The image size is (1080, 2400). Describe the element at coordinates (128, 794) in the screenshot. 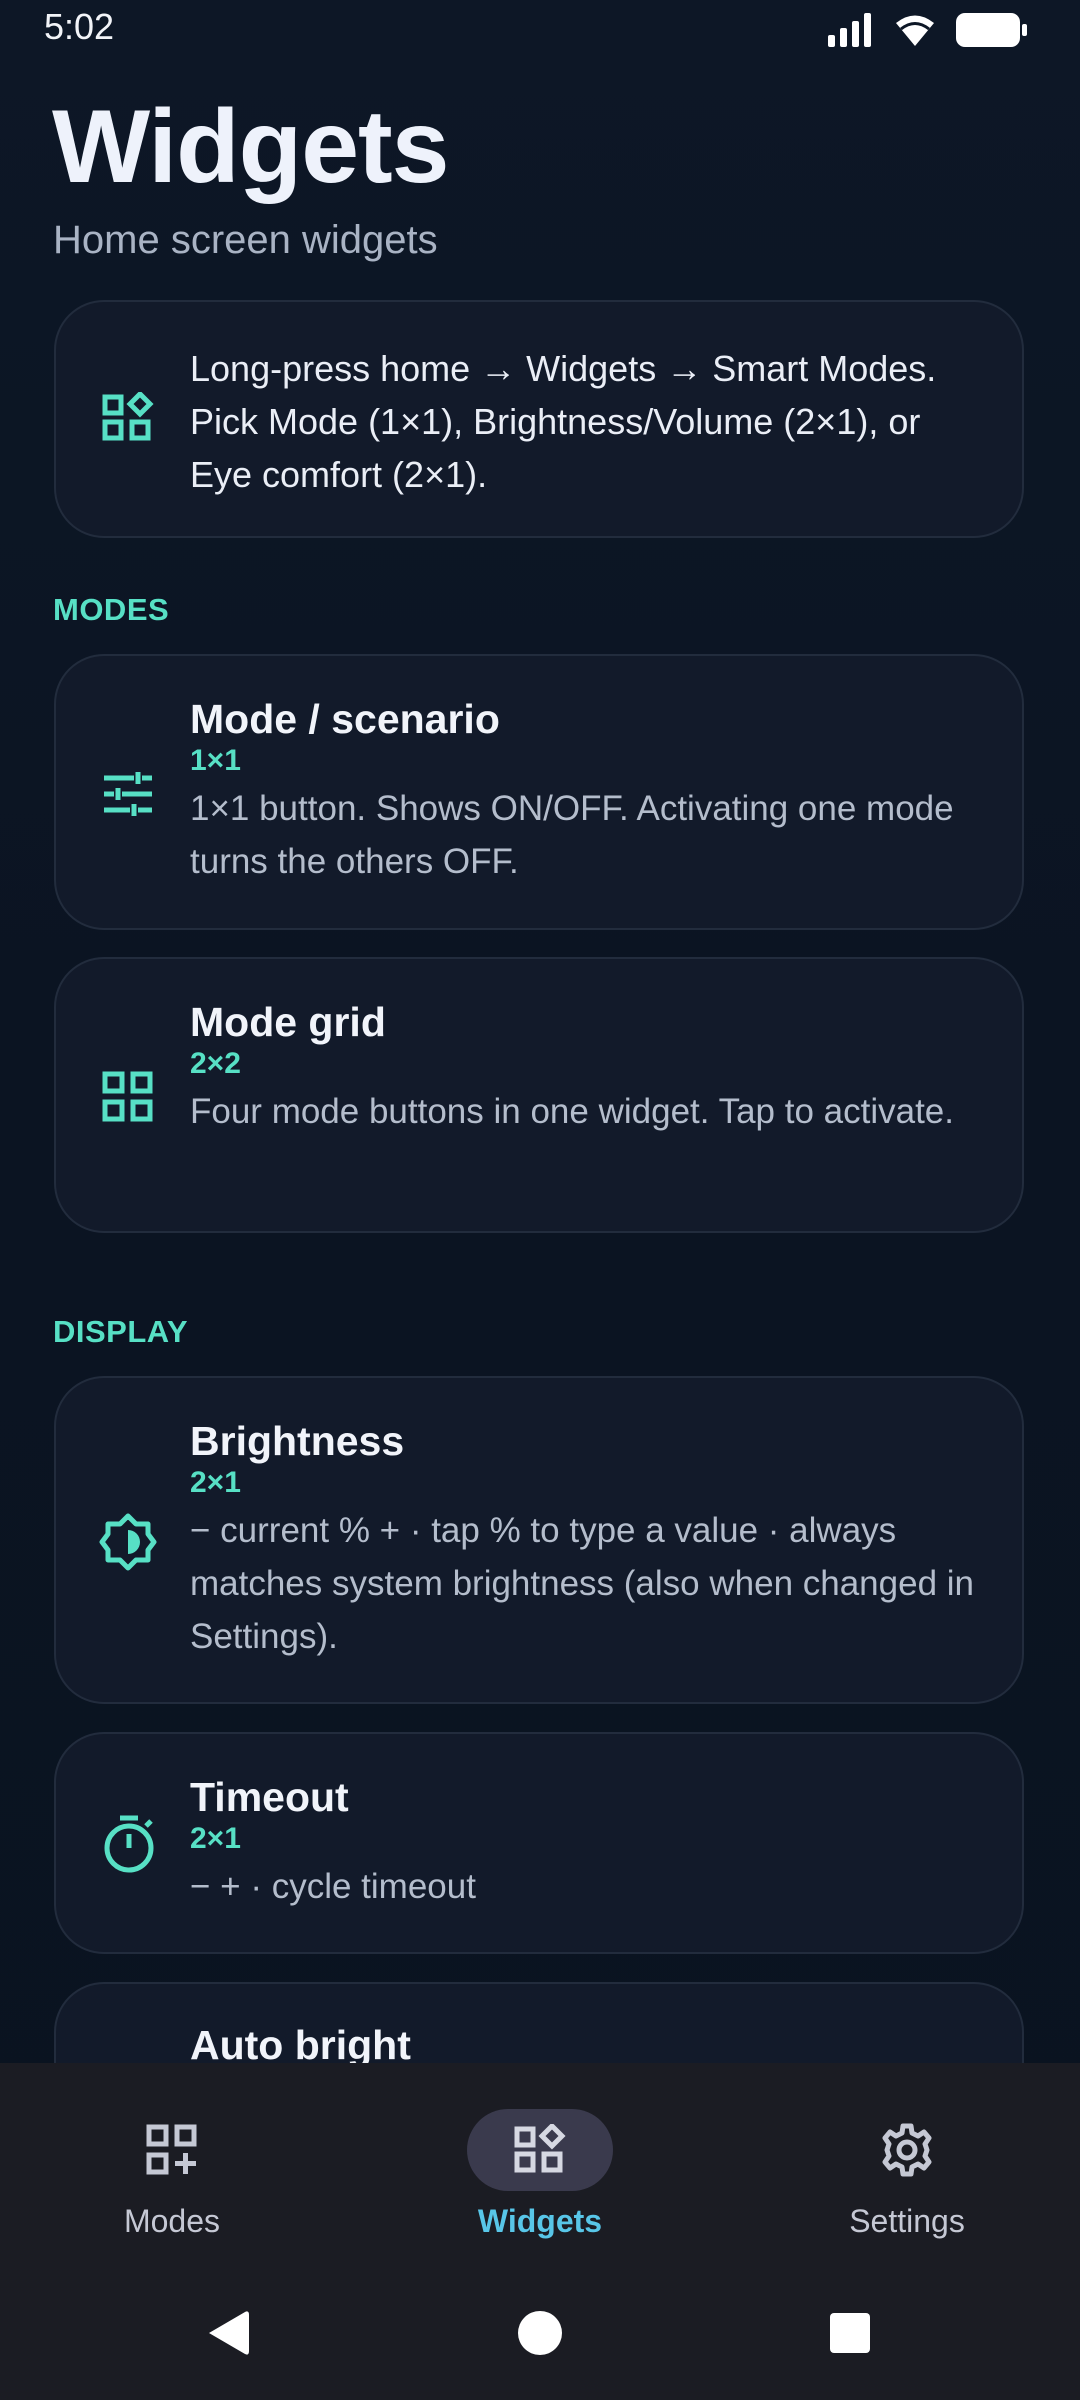

I see `tune-icon` at that location.